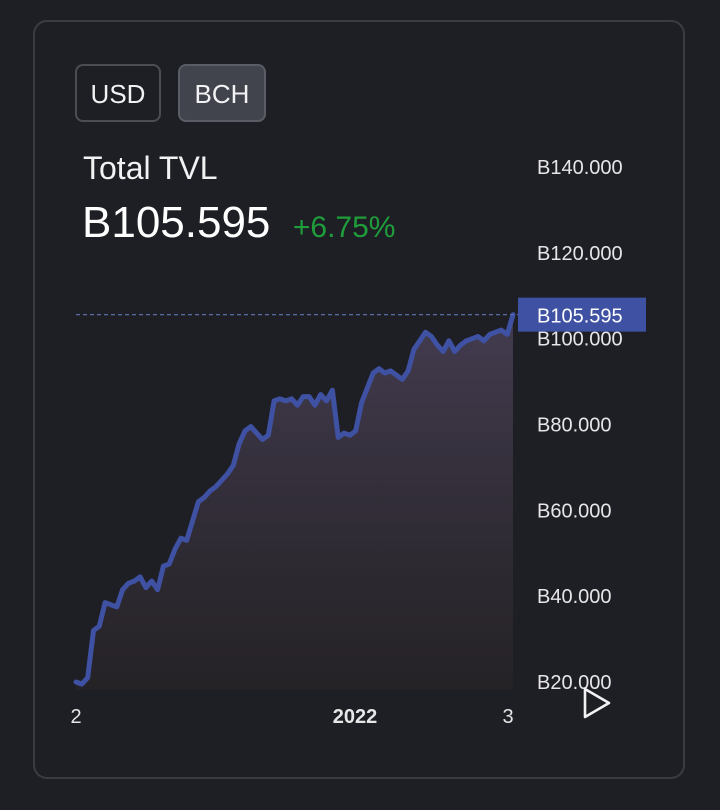 Image resolution: width=720 pixels, height=810 pixels. I want to click on x-tick-label: 3, so click(507, 717).